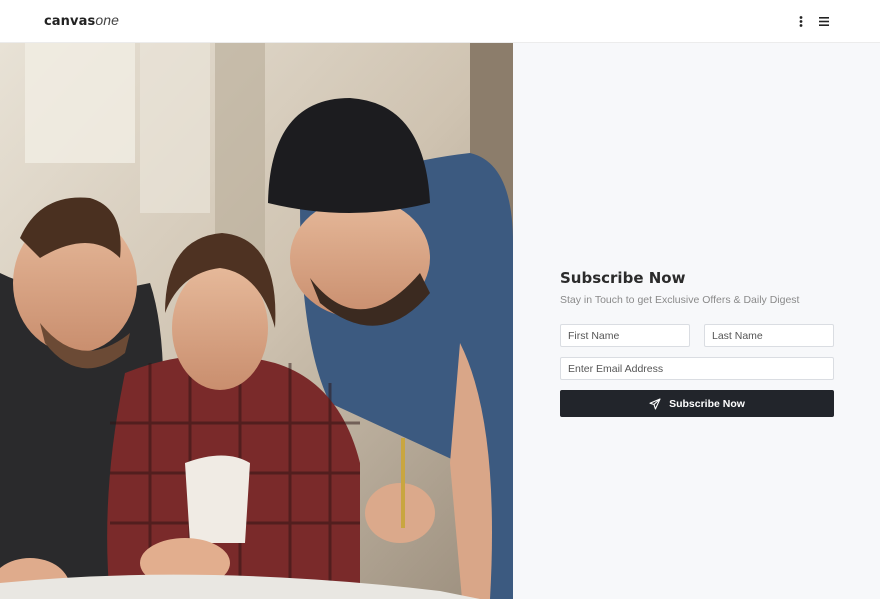  Describe the element at coordinates (824, 22) in the screenshot. I see `hamburger-menu-icon` at that location.